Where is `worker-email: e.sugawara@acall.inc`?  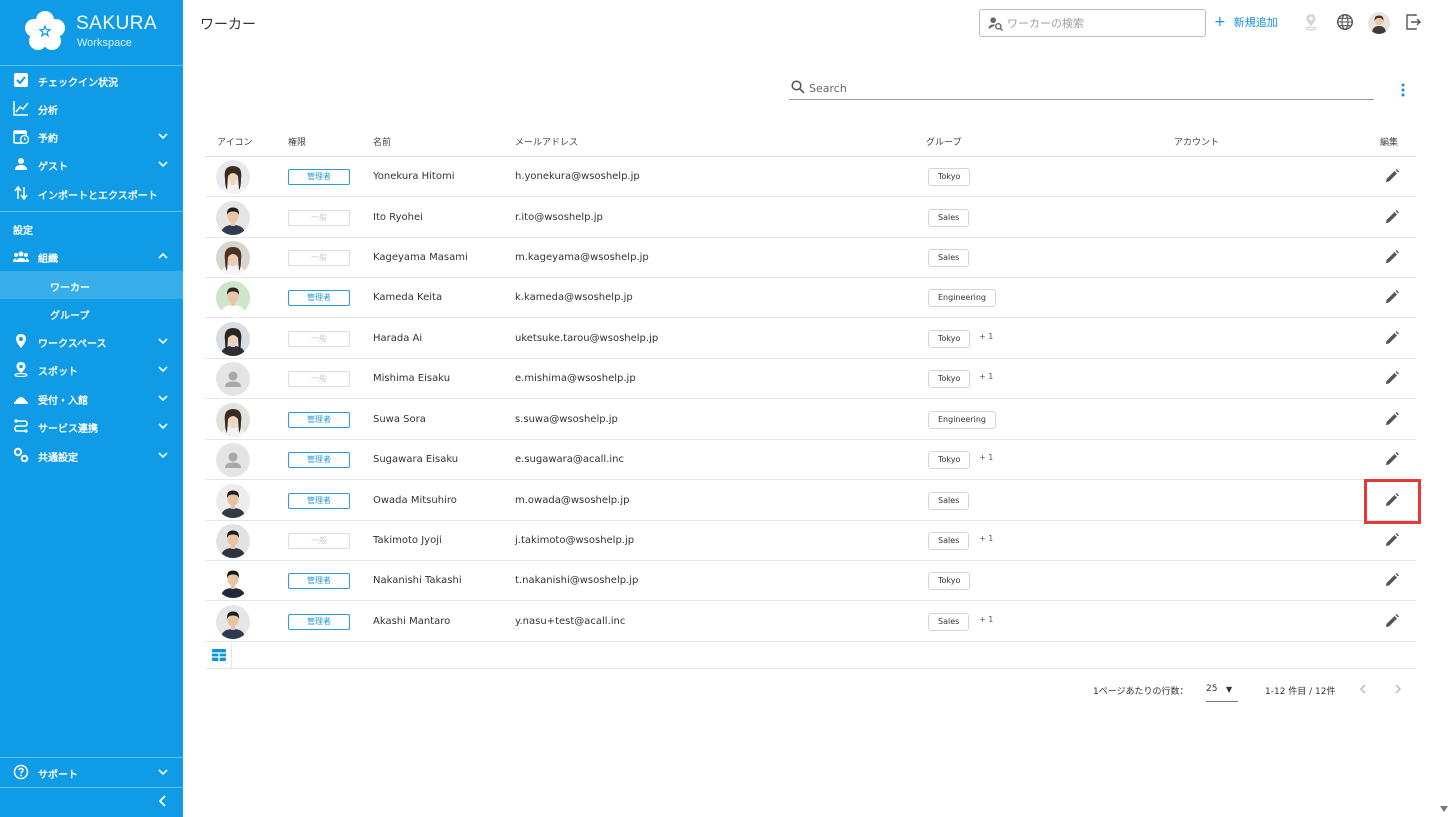 worker-email: e.sugawara@acall.inc is located at coordinates (570, 459).